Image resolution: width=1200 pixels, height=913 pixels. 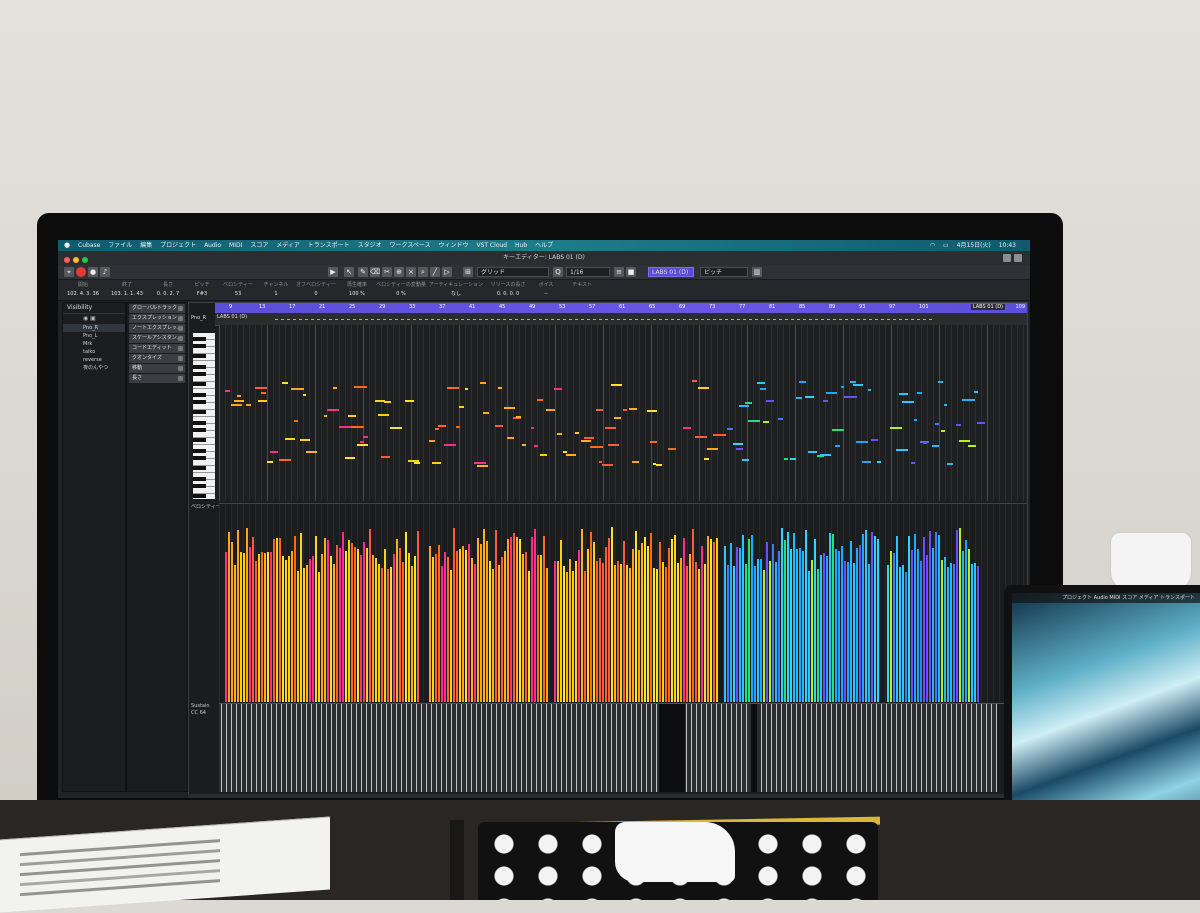 What do you see at coordinates (127, 290) in the screenshot?
I see `info-end: 終了 103. 1. 1. 43` at bounding box center [127, 290].